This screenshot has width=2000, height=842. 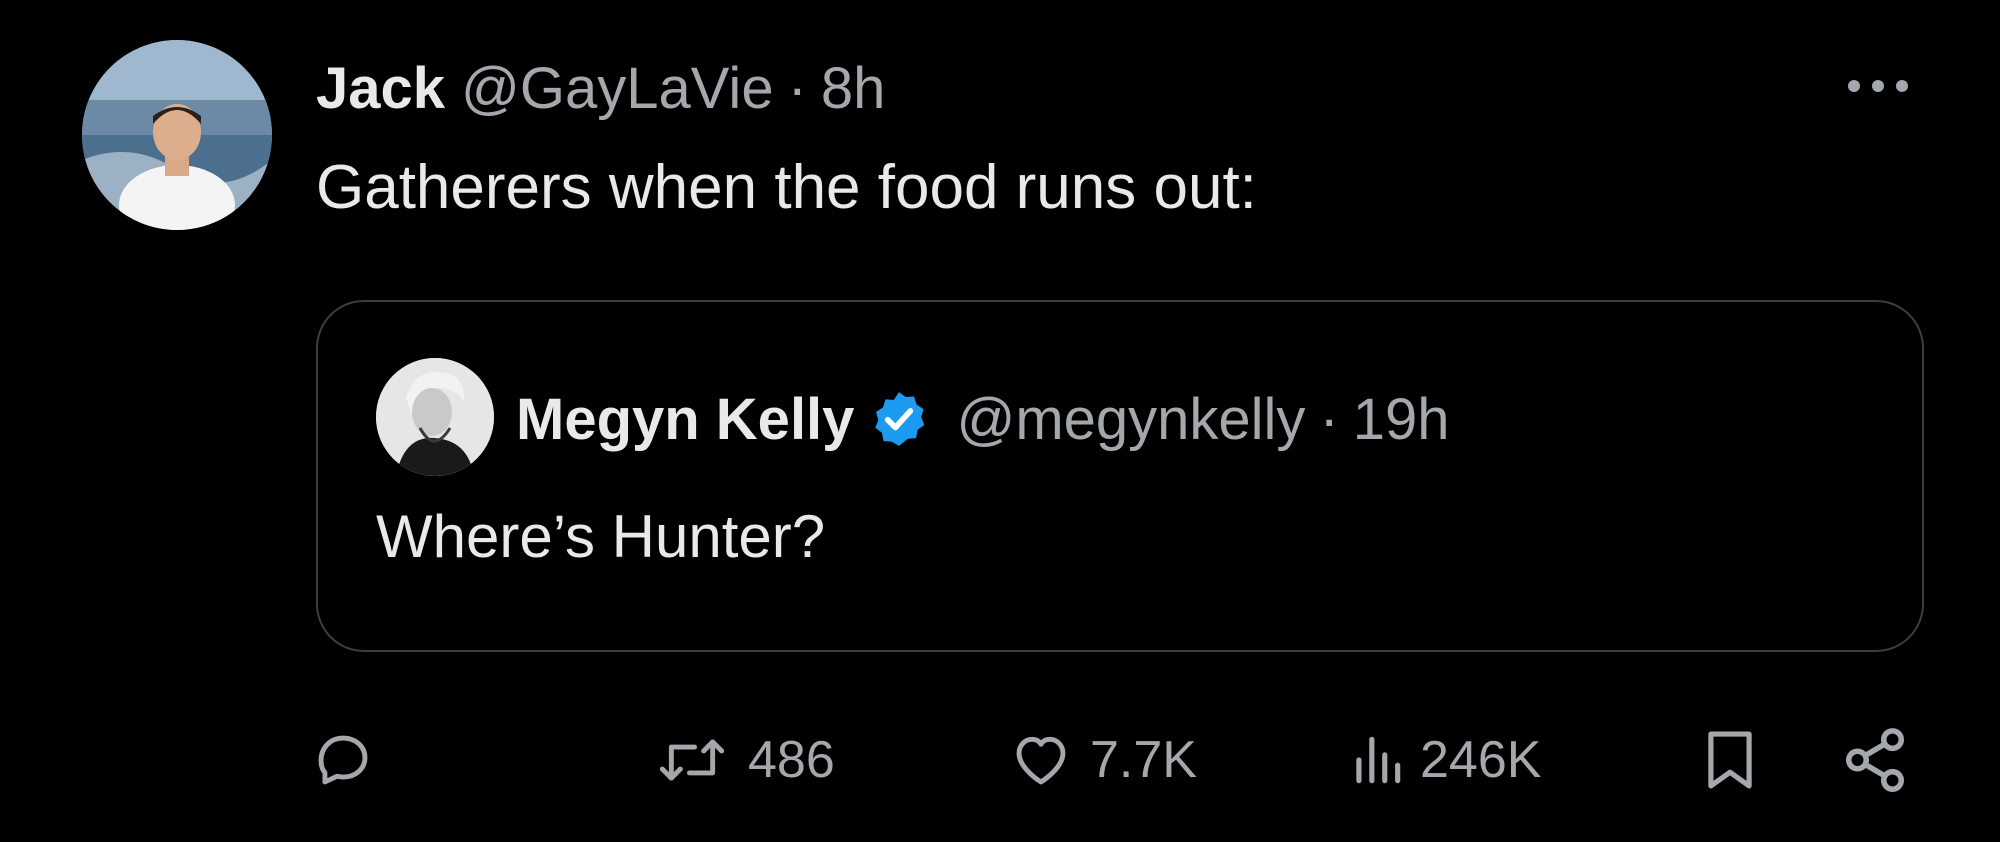 I want to click on reply-button, so click(x=351, y=760).